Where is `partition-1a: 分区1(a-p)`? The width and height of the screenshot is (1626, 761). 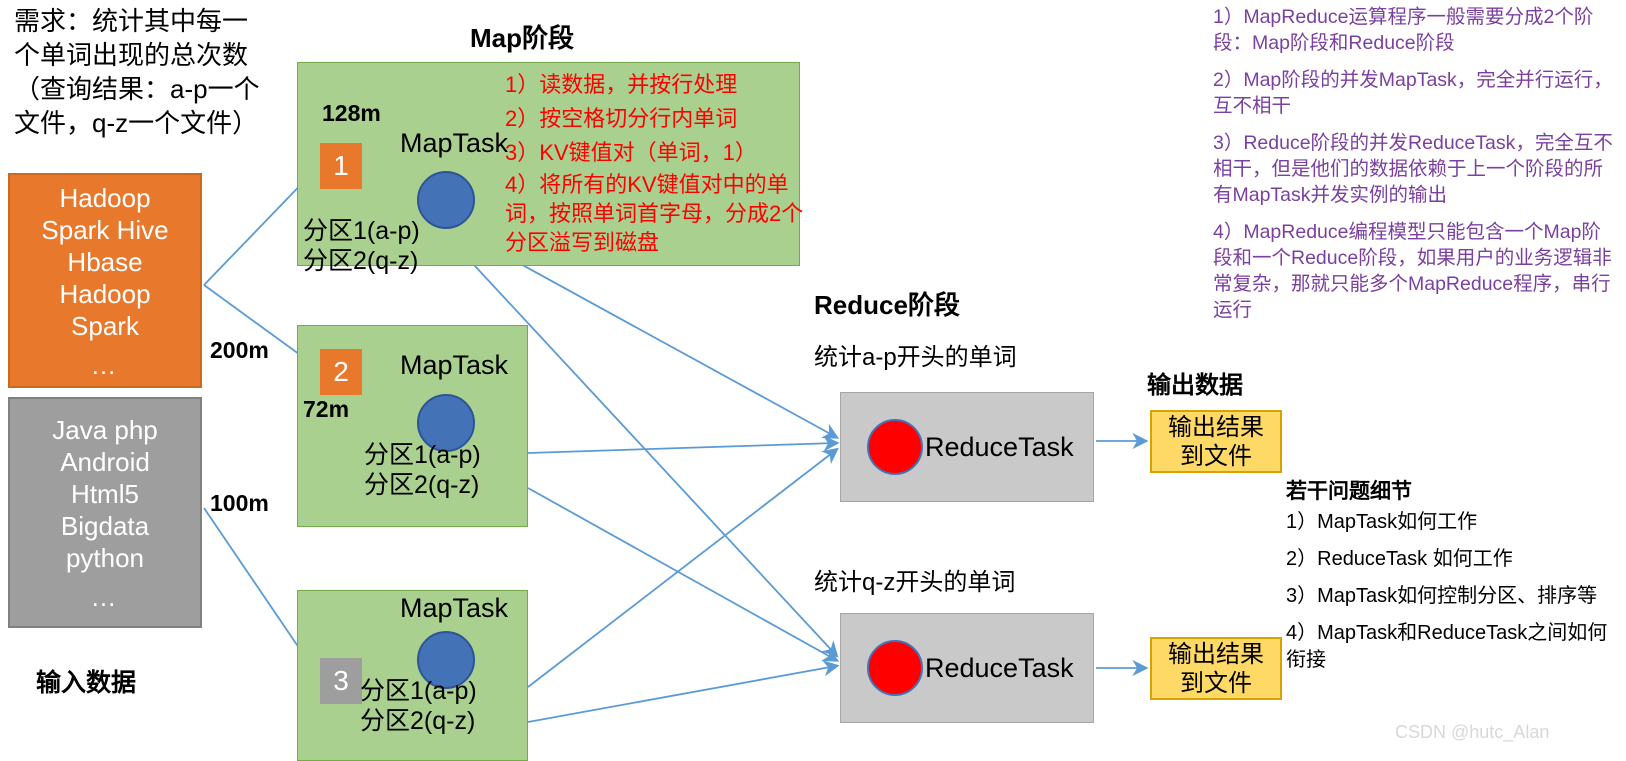
partition-1a: 分区1(a-p) is located at coordinates (361, 231).